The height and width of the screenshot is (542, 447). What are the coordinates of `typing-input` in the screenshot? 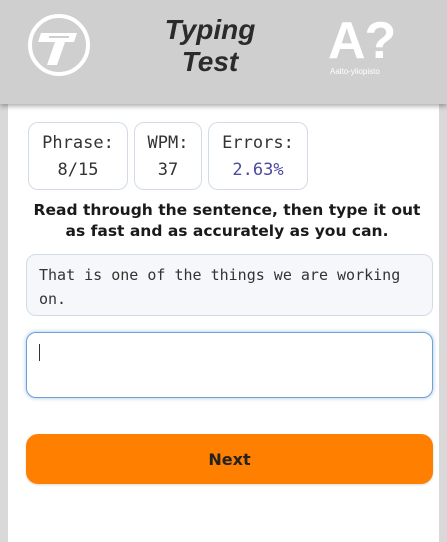 It's located at (229, 365).